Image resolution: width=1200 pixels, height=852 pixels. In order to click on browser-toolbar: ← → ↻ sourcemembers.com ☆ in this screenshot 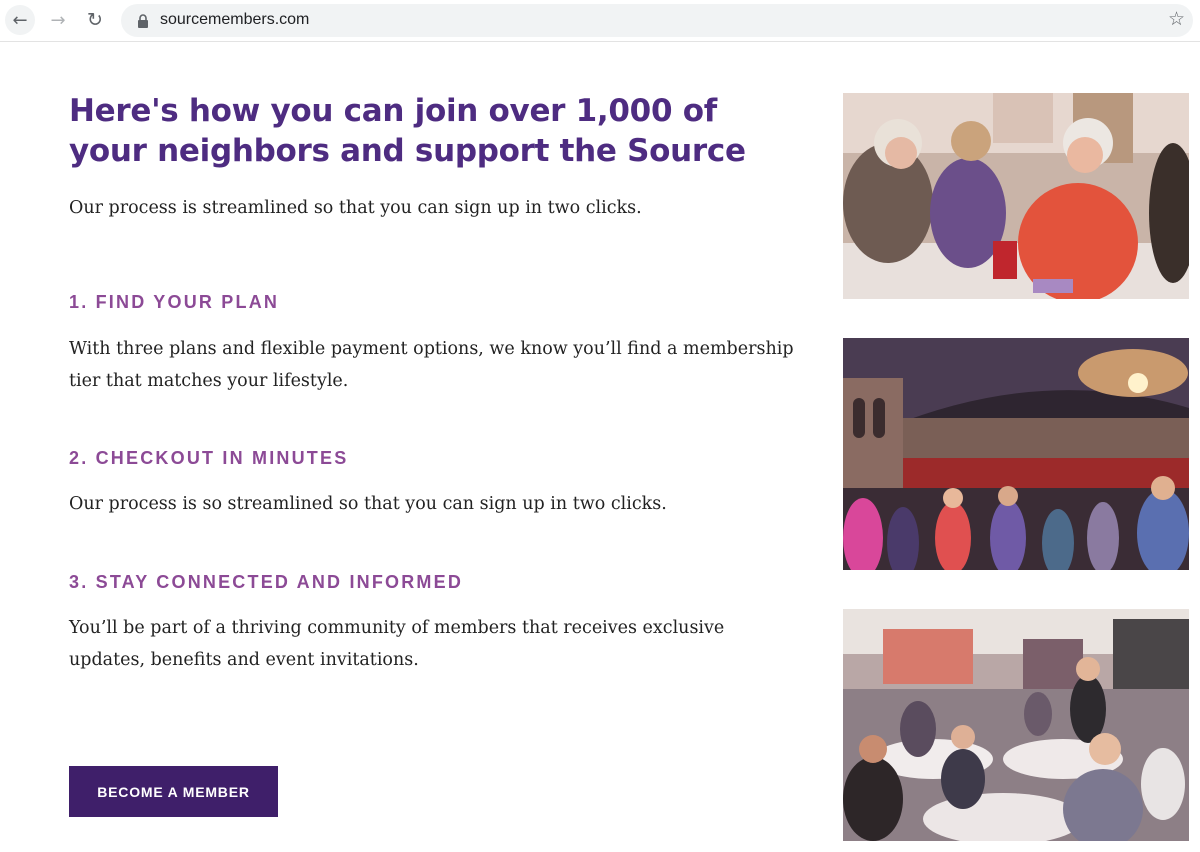, I will do `click(600, 21)`.